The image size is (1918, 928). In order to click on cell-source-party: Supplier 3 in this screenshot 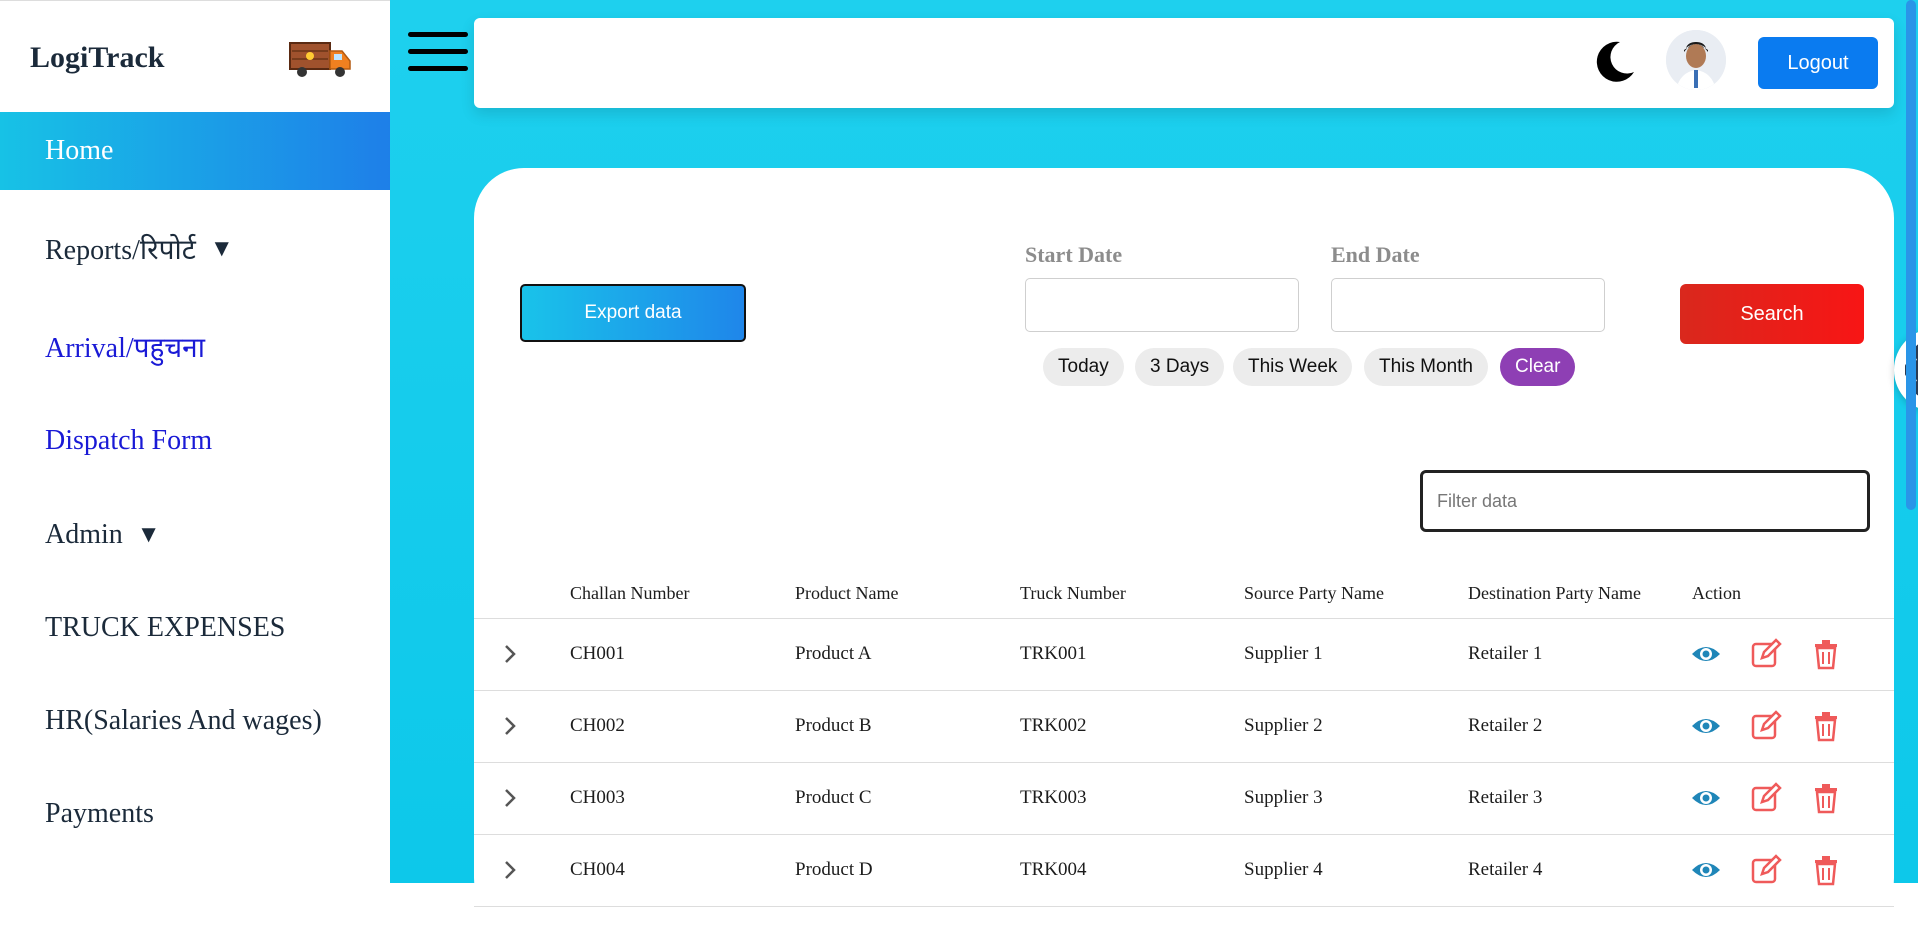, I will do `click(1283, 797)`.